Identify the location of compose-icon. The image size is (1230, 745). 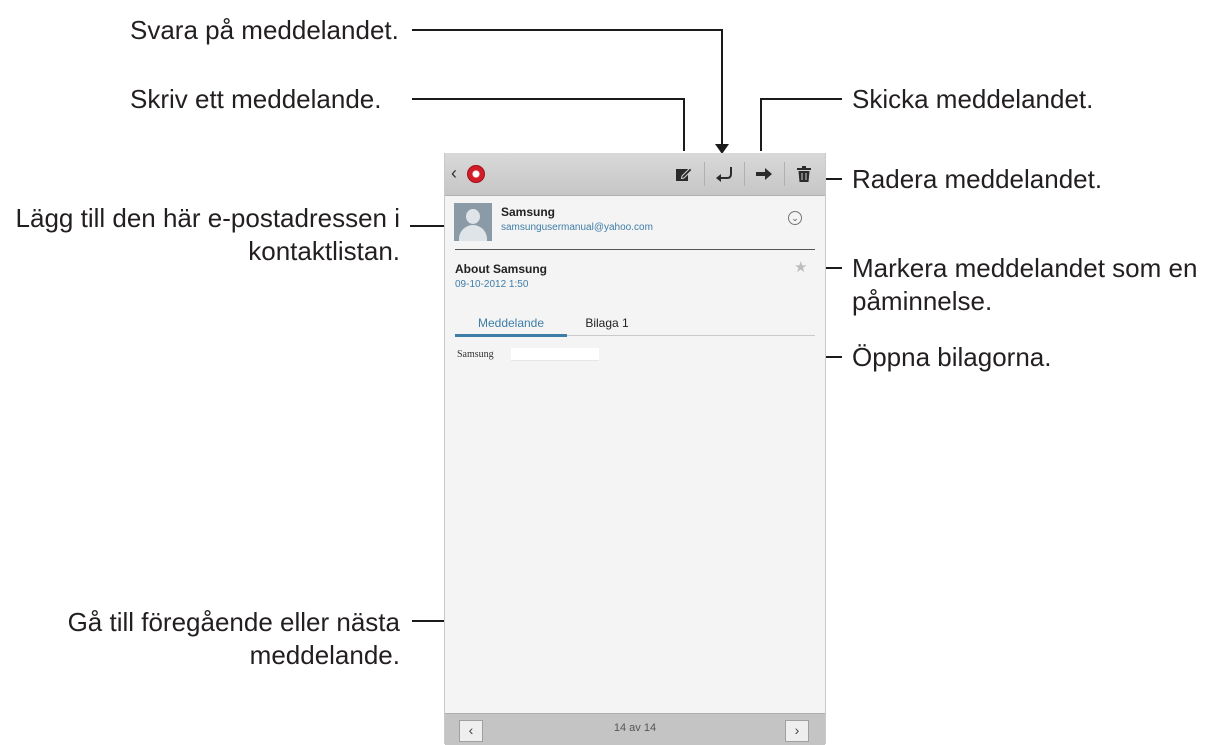
(684, 174).